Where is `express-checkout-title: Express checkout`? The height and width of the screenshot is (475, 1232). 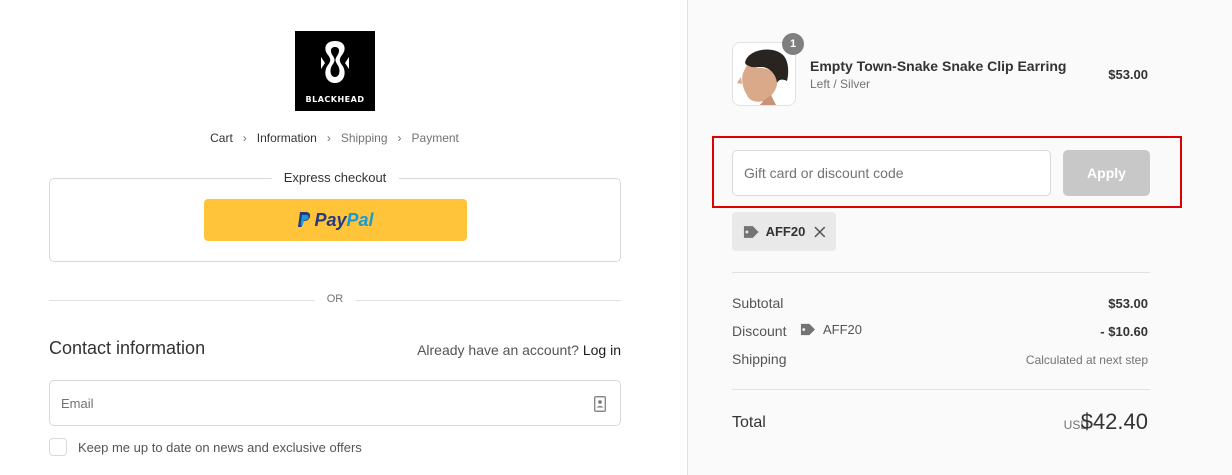
express-checkout-title: Express checkout is located at coordinates (335, 177).